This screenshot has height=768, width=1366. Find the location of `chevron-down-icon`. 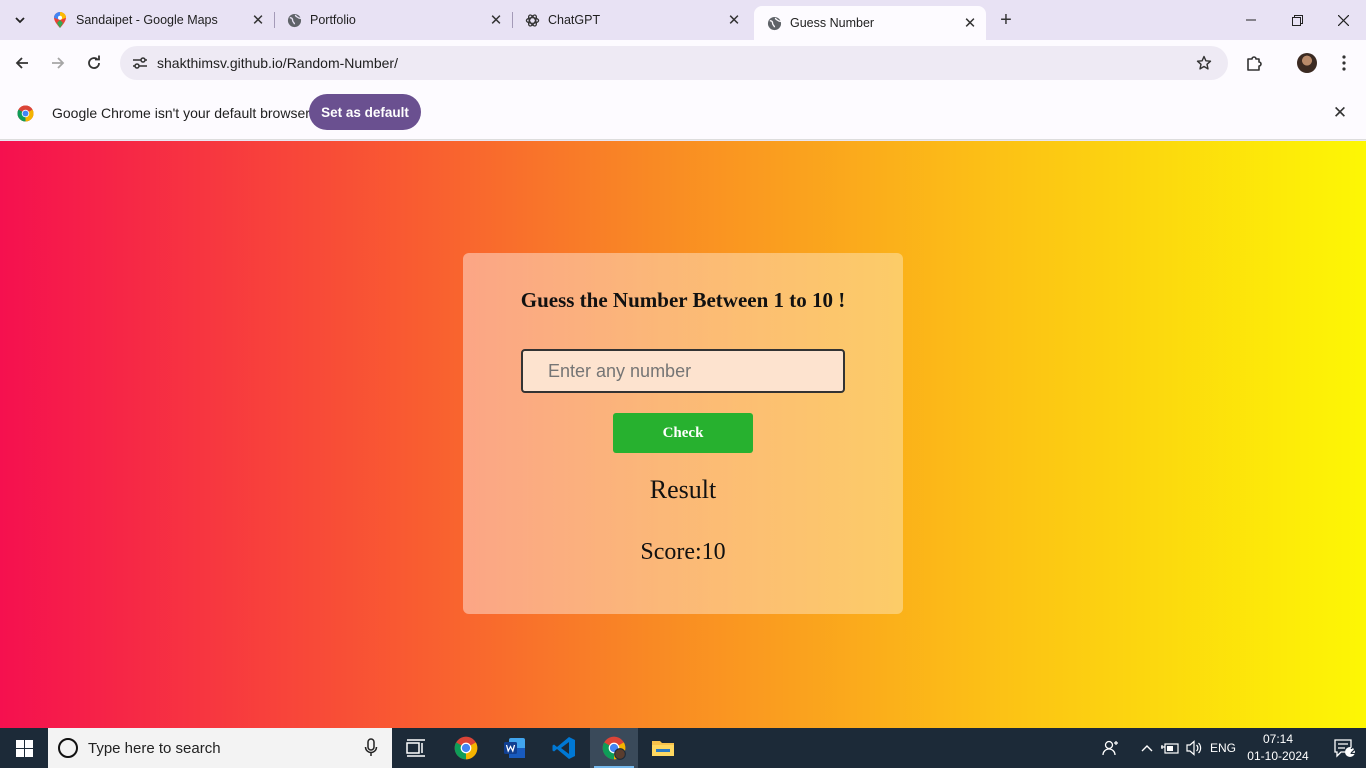

chevron-down-icon is located at coordinates (20, 20).